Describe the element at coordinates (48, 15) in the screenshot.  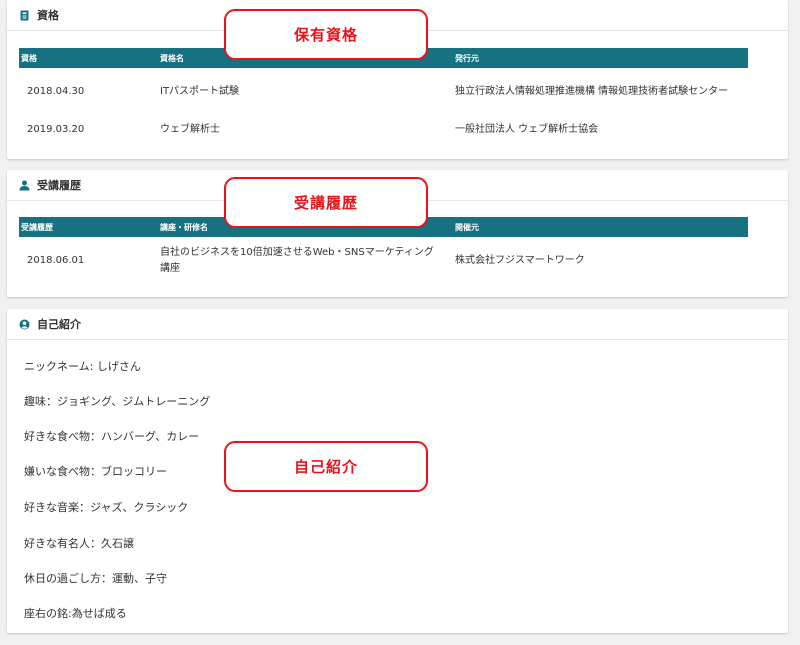
I see `qualifications-title: 資格` at that location.